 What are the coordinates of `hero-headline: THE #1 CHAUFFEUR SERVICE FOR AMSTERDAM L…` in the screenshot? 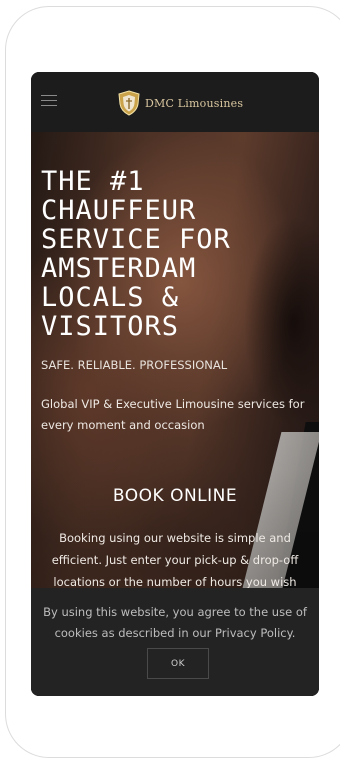 It's located at (136, 254).